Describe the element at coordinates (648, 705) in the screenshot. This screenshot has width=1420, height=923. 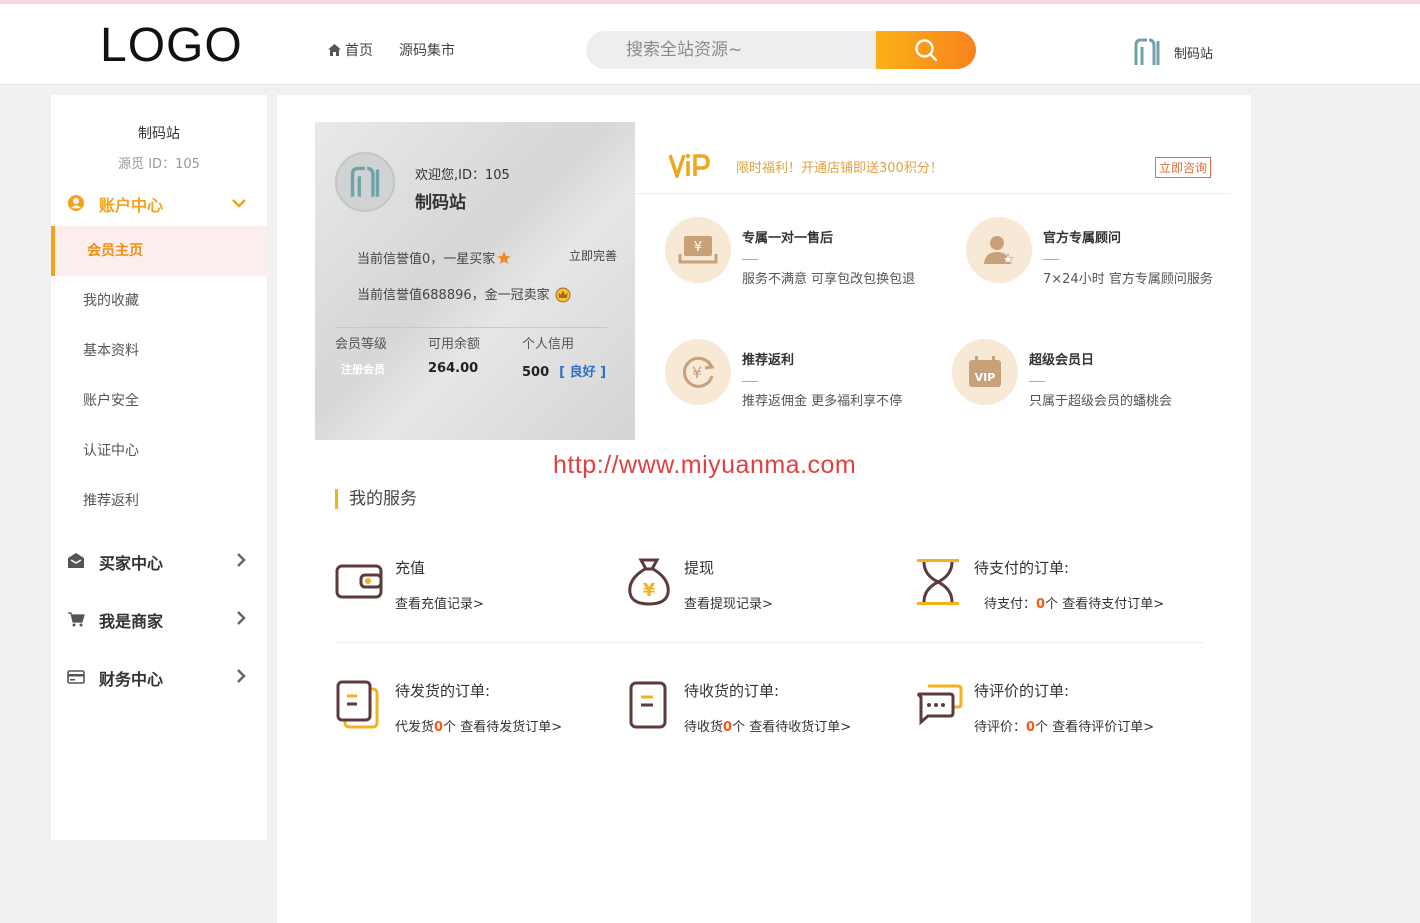
I see `receive-doc-icon` at that location.